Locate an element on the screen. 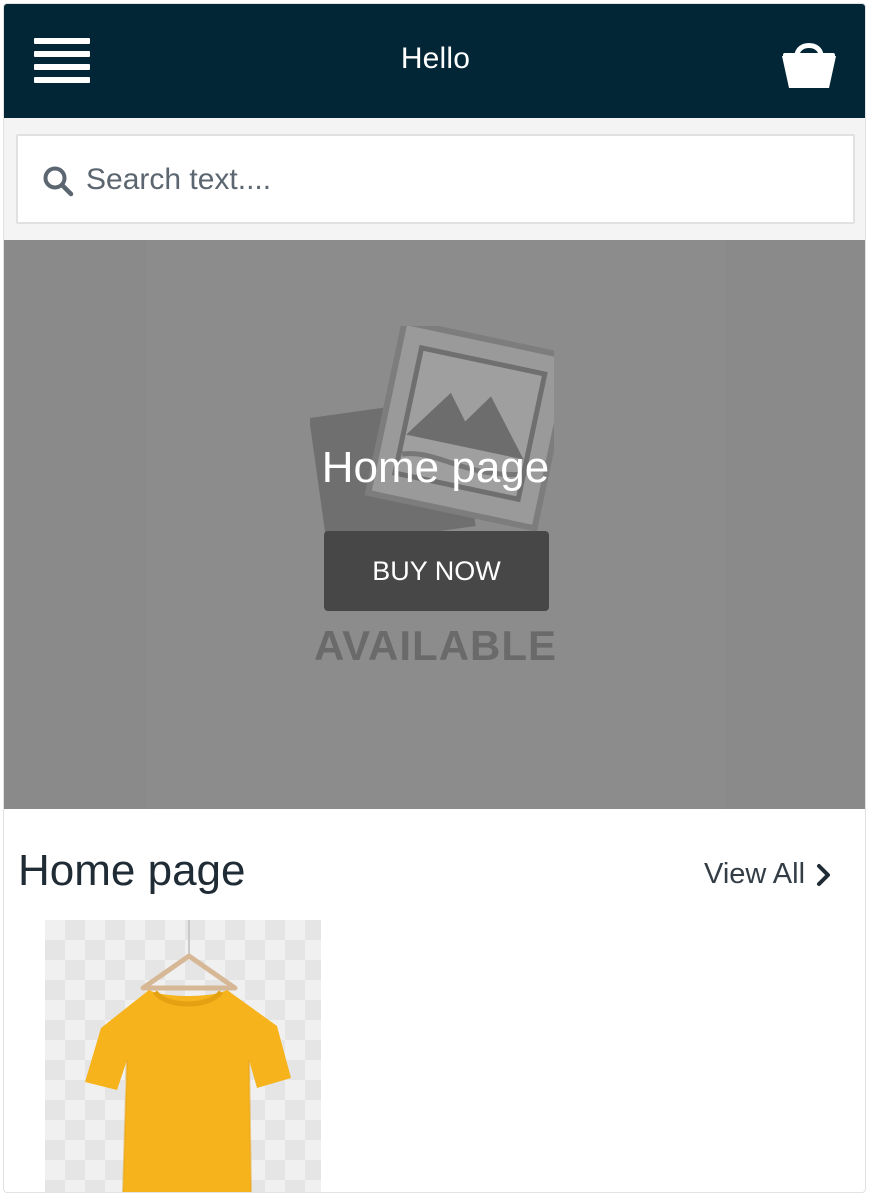  hero-title: Home page is located at coordinates (435, 467).